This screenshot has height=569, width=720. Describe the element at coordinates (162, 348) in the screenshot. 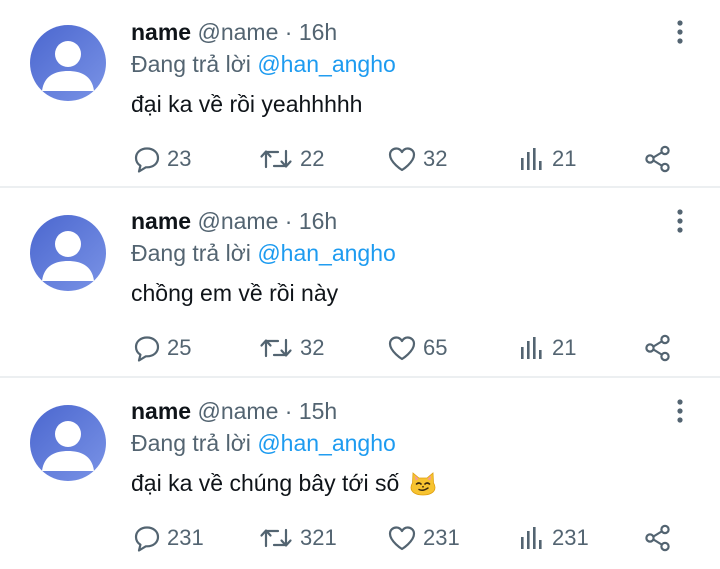

I see `reply-button: 25` at that location.